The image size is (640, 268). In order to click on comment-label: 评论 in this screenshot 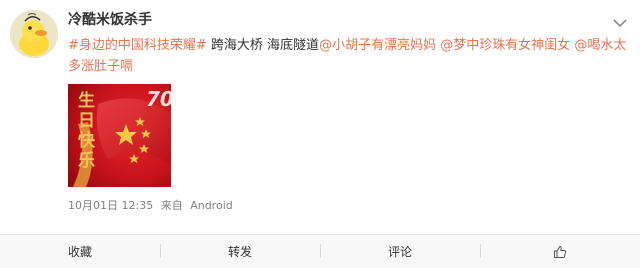, I will do `click(399, 252)`.